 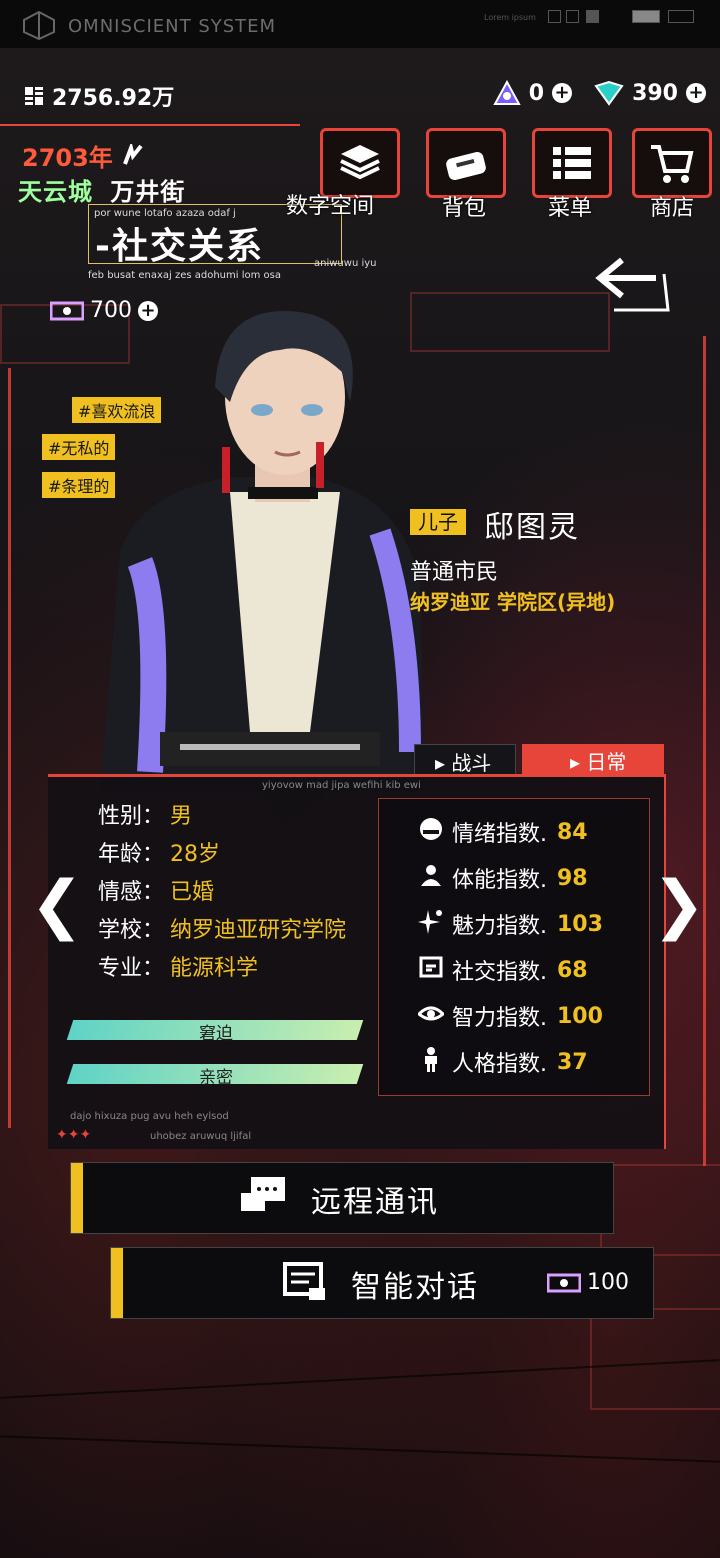 I want to click on back-arrow-icon, so click(x=634, y=284).